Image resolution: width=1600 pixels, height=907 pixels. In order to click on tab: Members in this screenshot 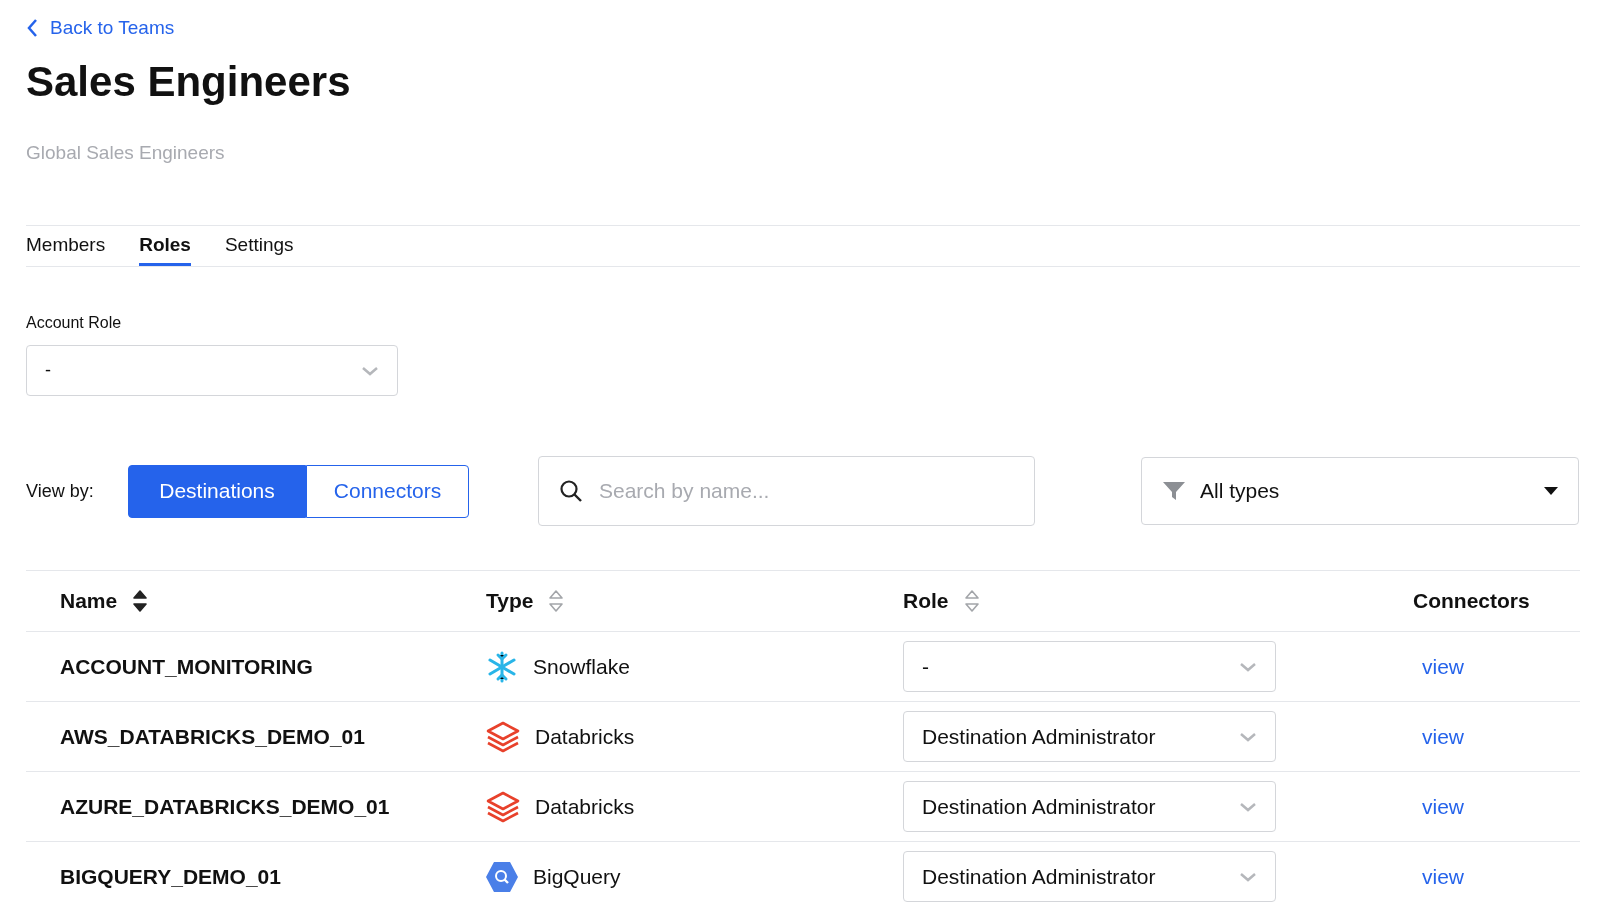, I will do `click(66, 246)`.